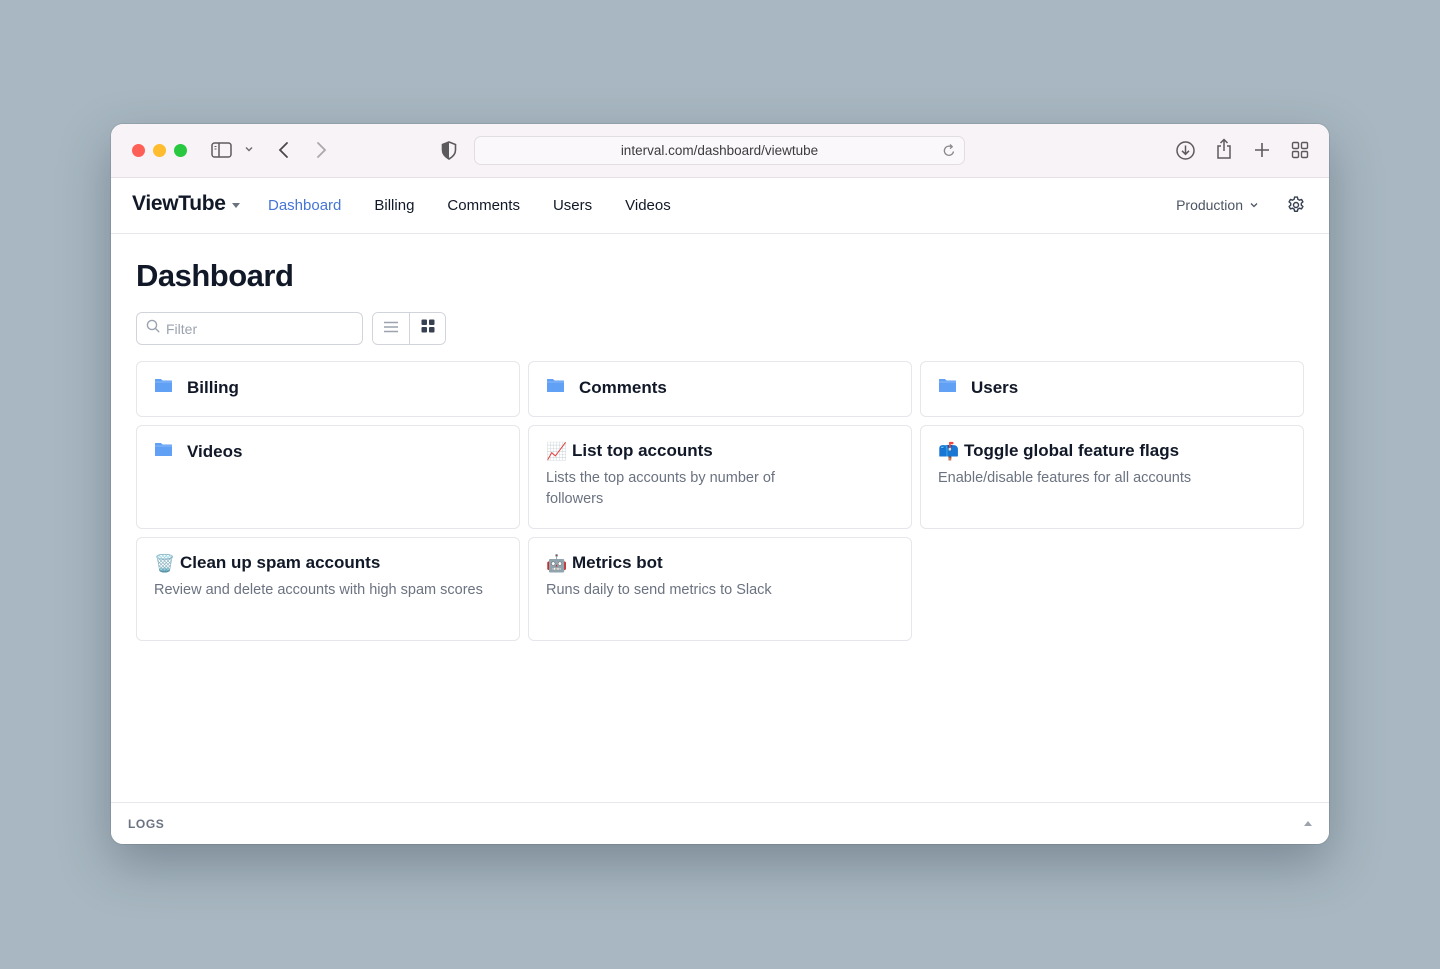 This screenshot has height=969, width=1440. I want to click on download-icon, so click(1185, 150).